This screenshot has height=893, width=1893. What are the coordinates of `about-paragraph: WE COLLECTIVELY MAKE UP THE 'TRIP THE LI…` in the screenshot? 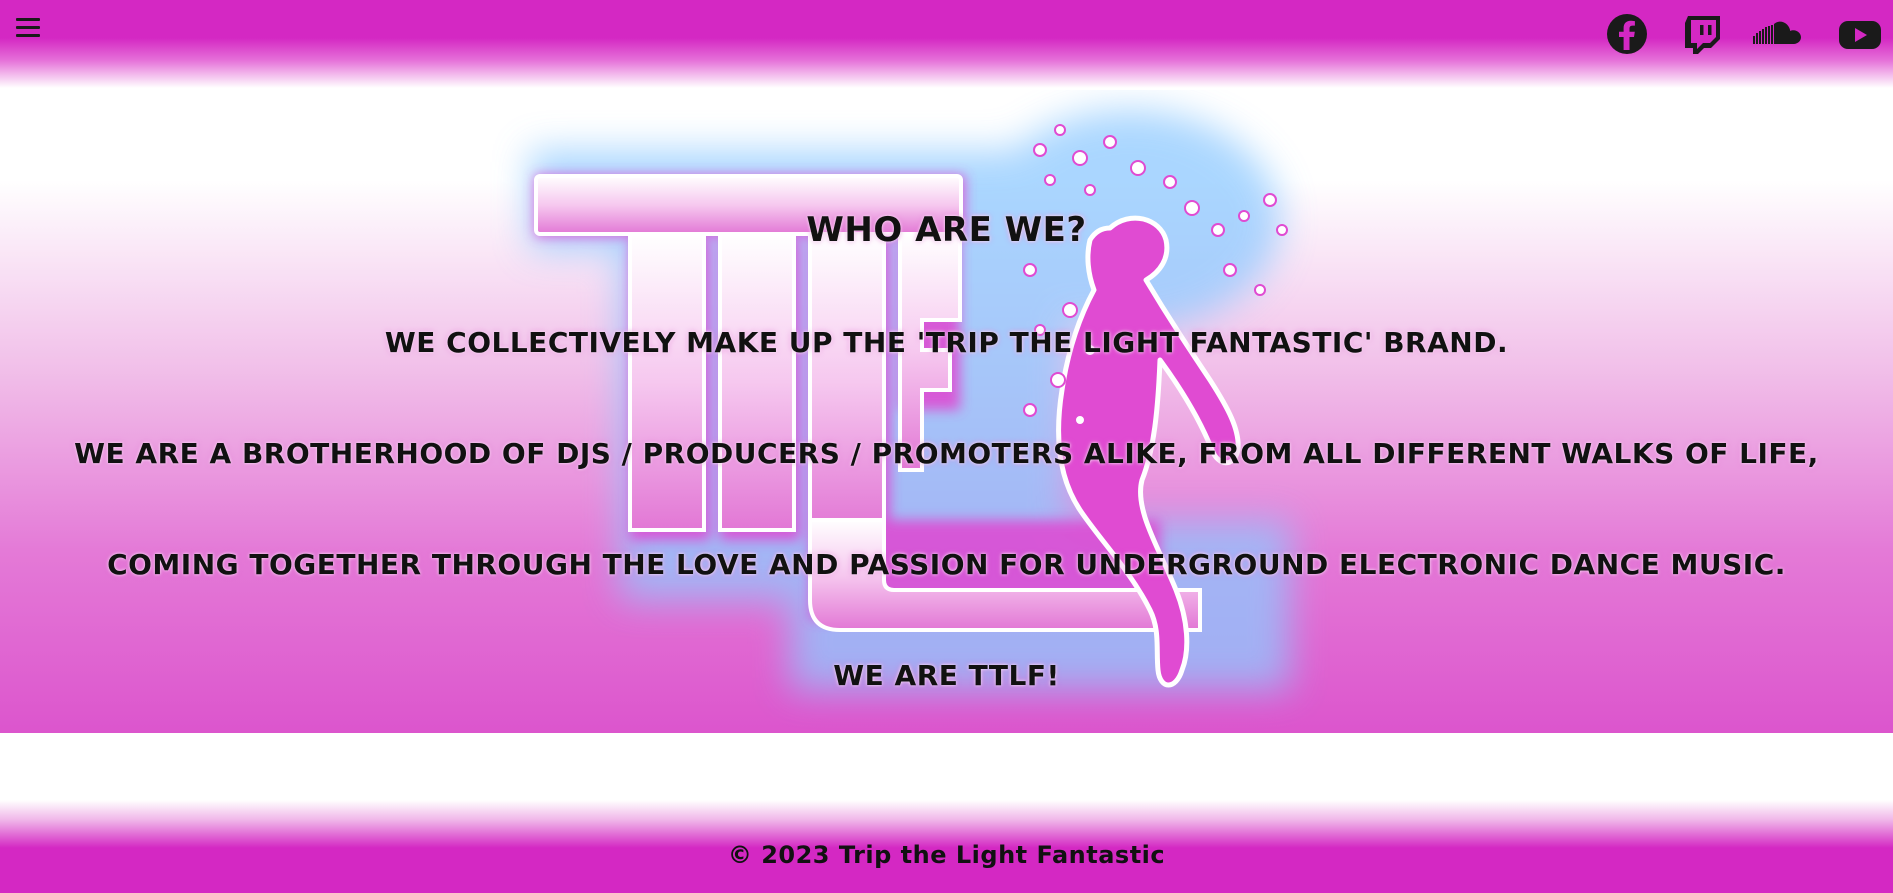 It's located at (946, 342).